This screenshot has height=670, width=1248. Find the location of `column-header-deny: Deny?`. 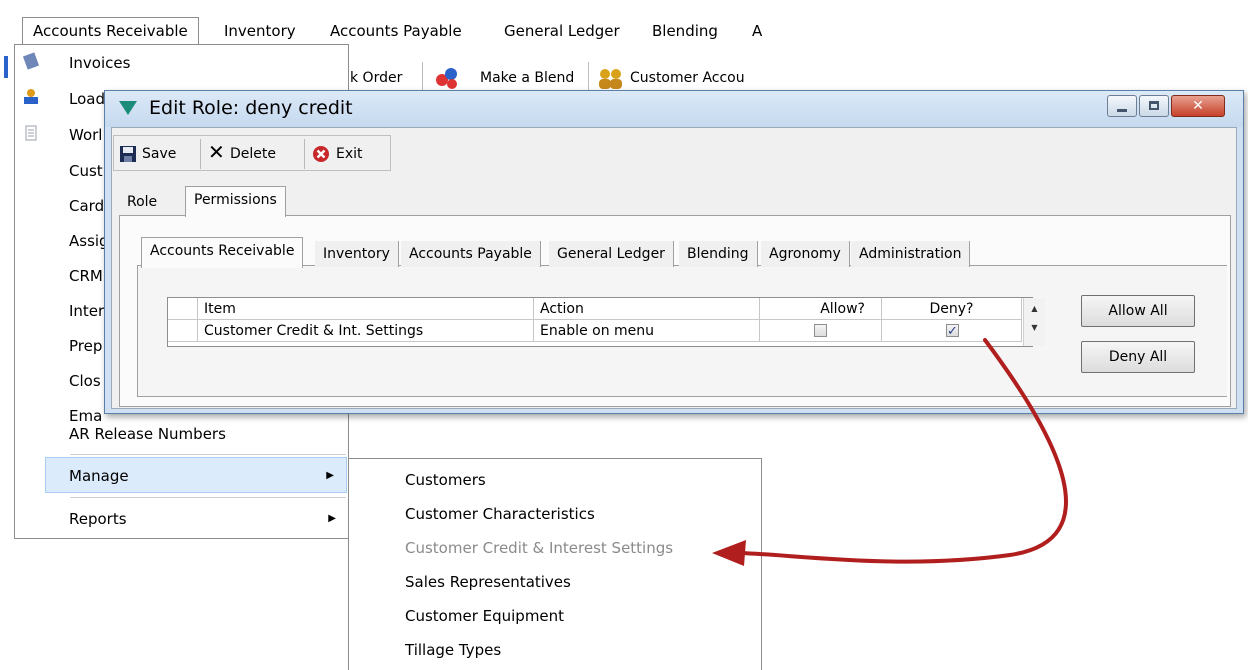

column-header-deny: Deny? is located at coordinates (952, 309).